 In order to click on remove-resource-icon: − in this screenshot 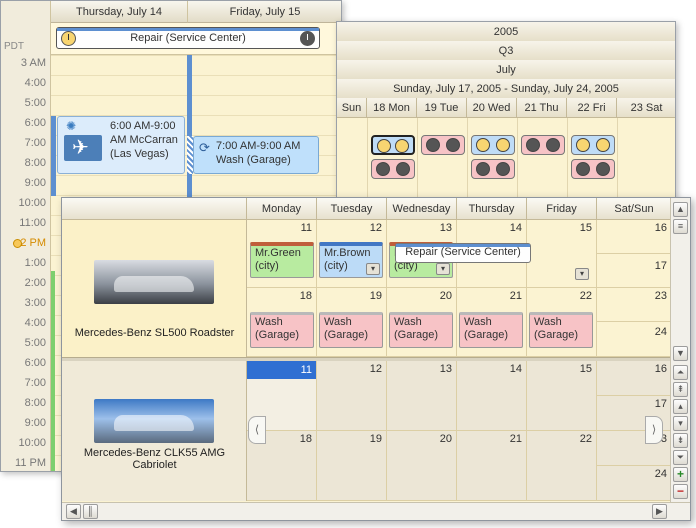, I will do `click(680, 491)`.